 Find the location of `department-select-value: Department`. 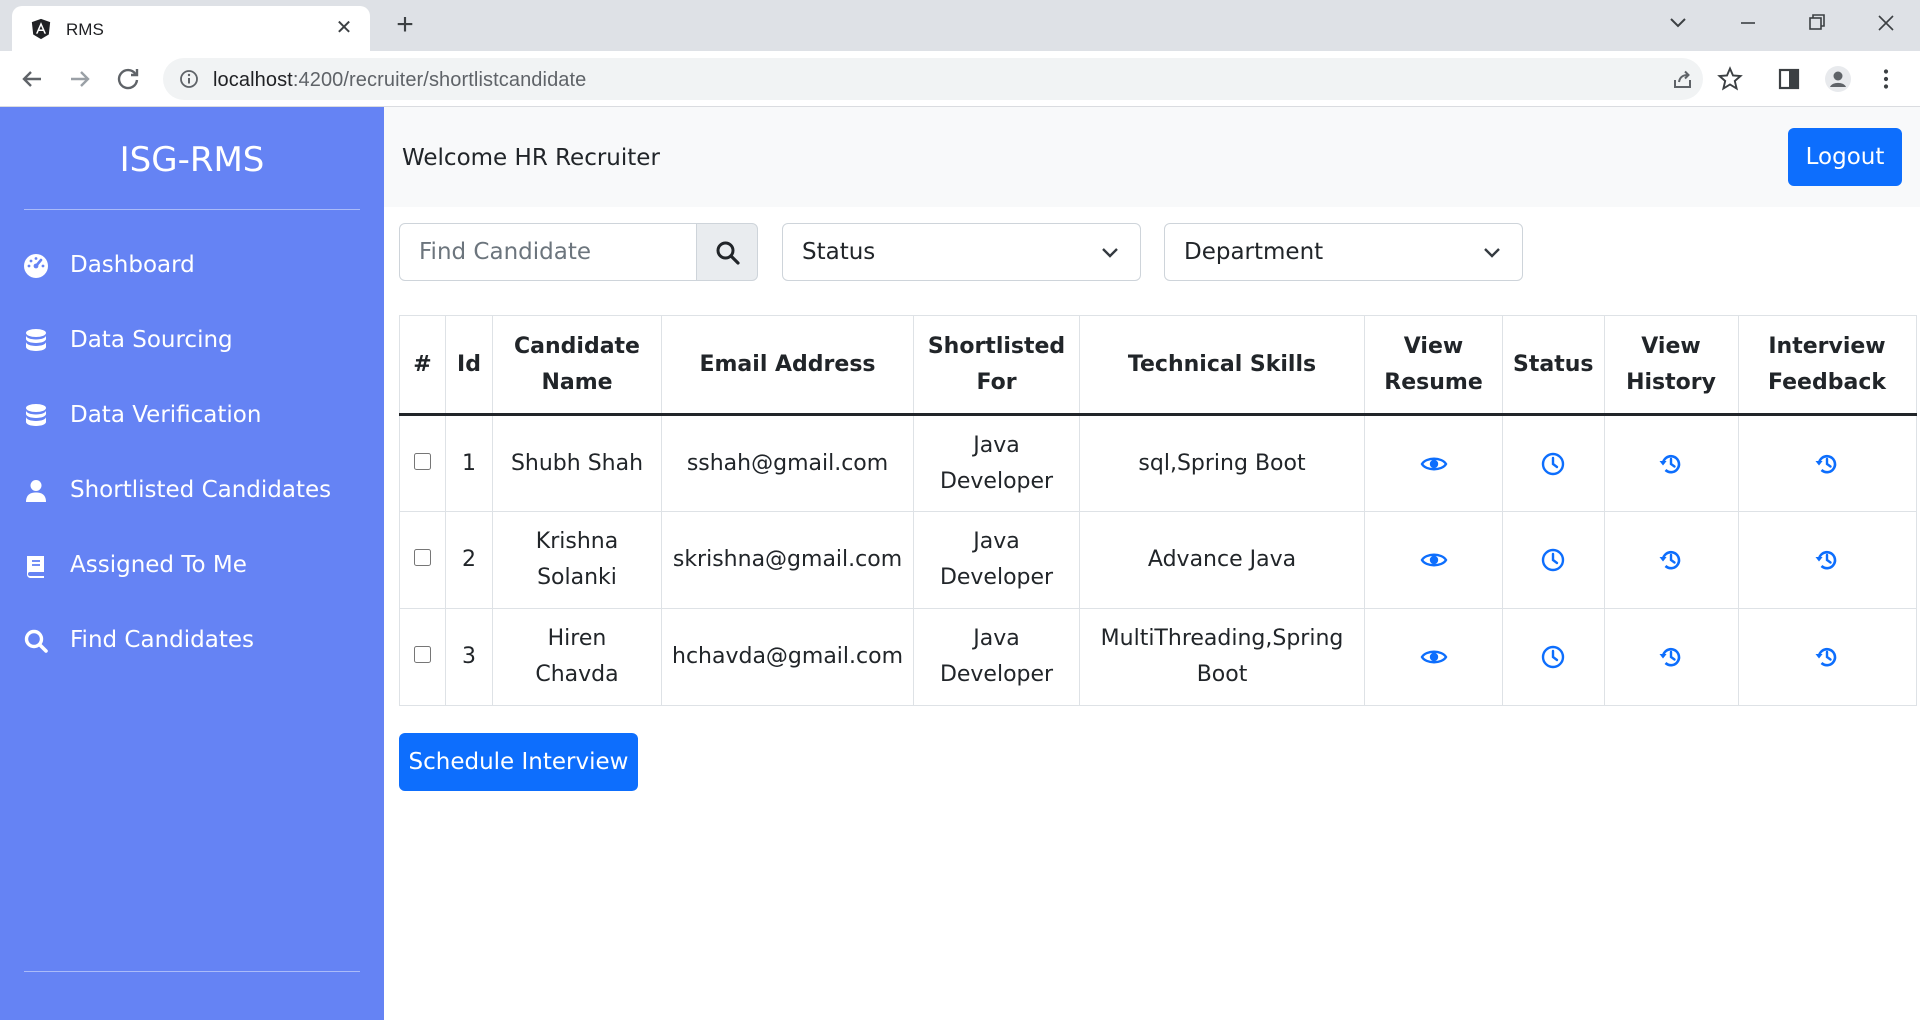

department-select-value: Department is located at coordinates (1254, 252).